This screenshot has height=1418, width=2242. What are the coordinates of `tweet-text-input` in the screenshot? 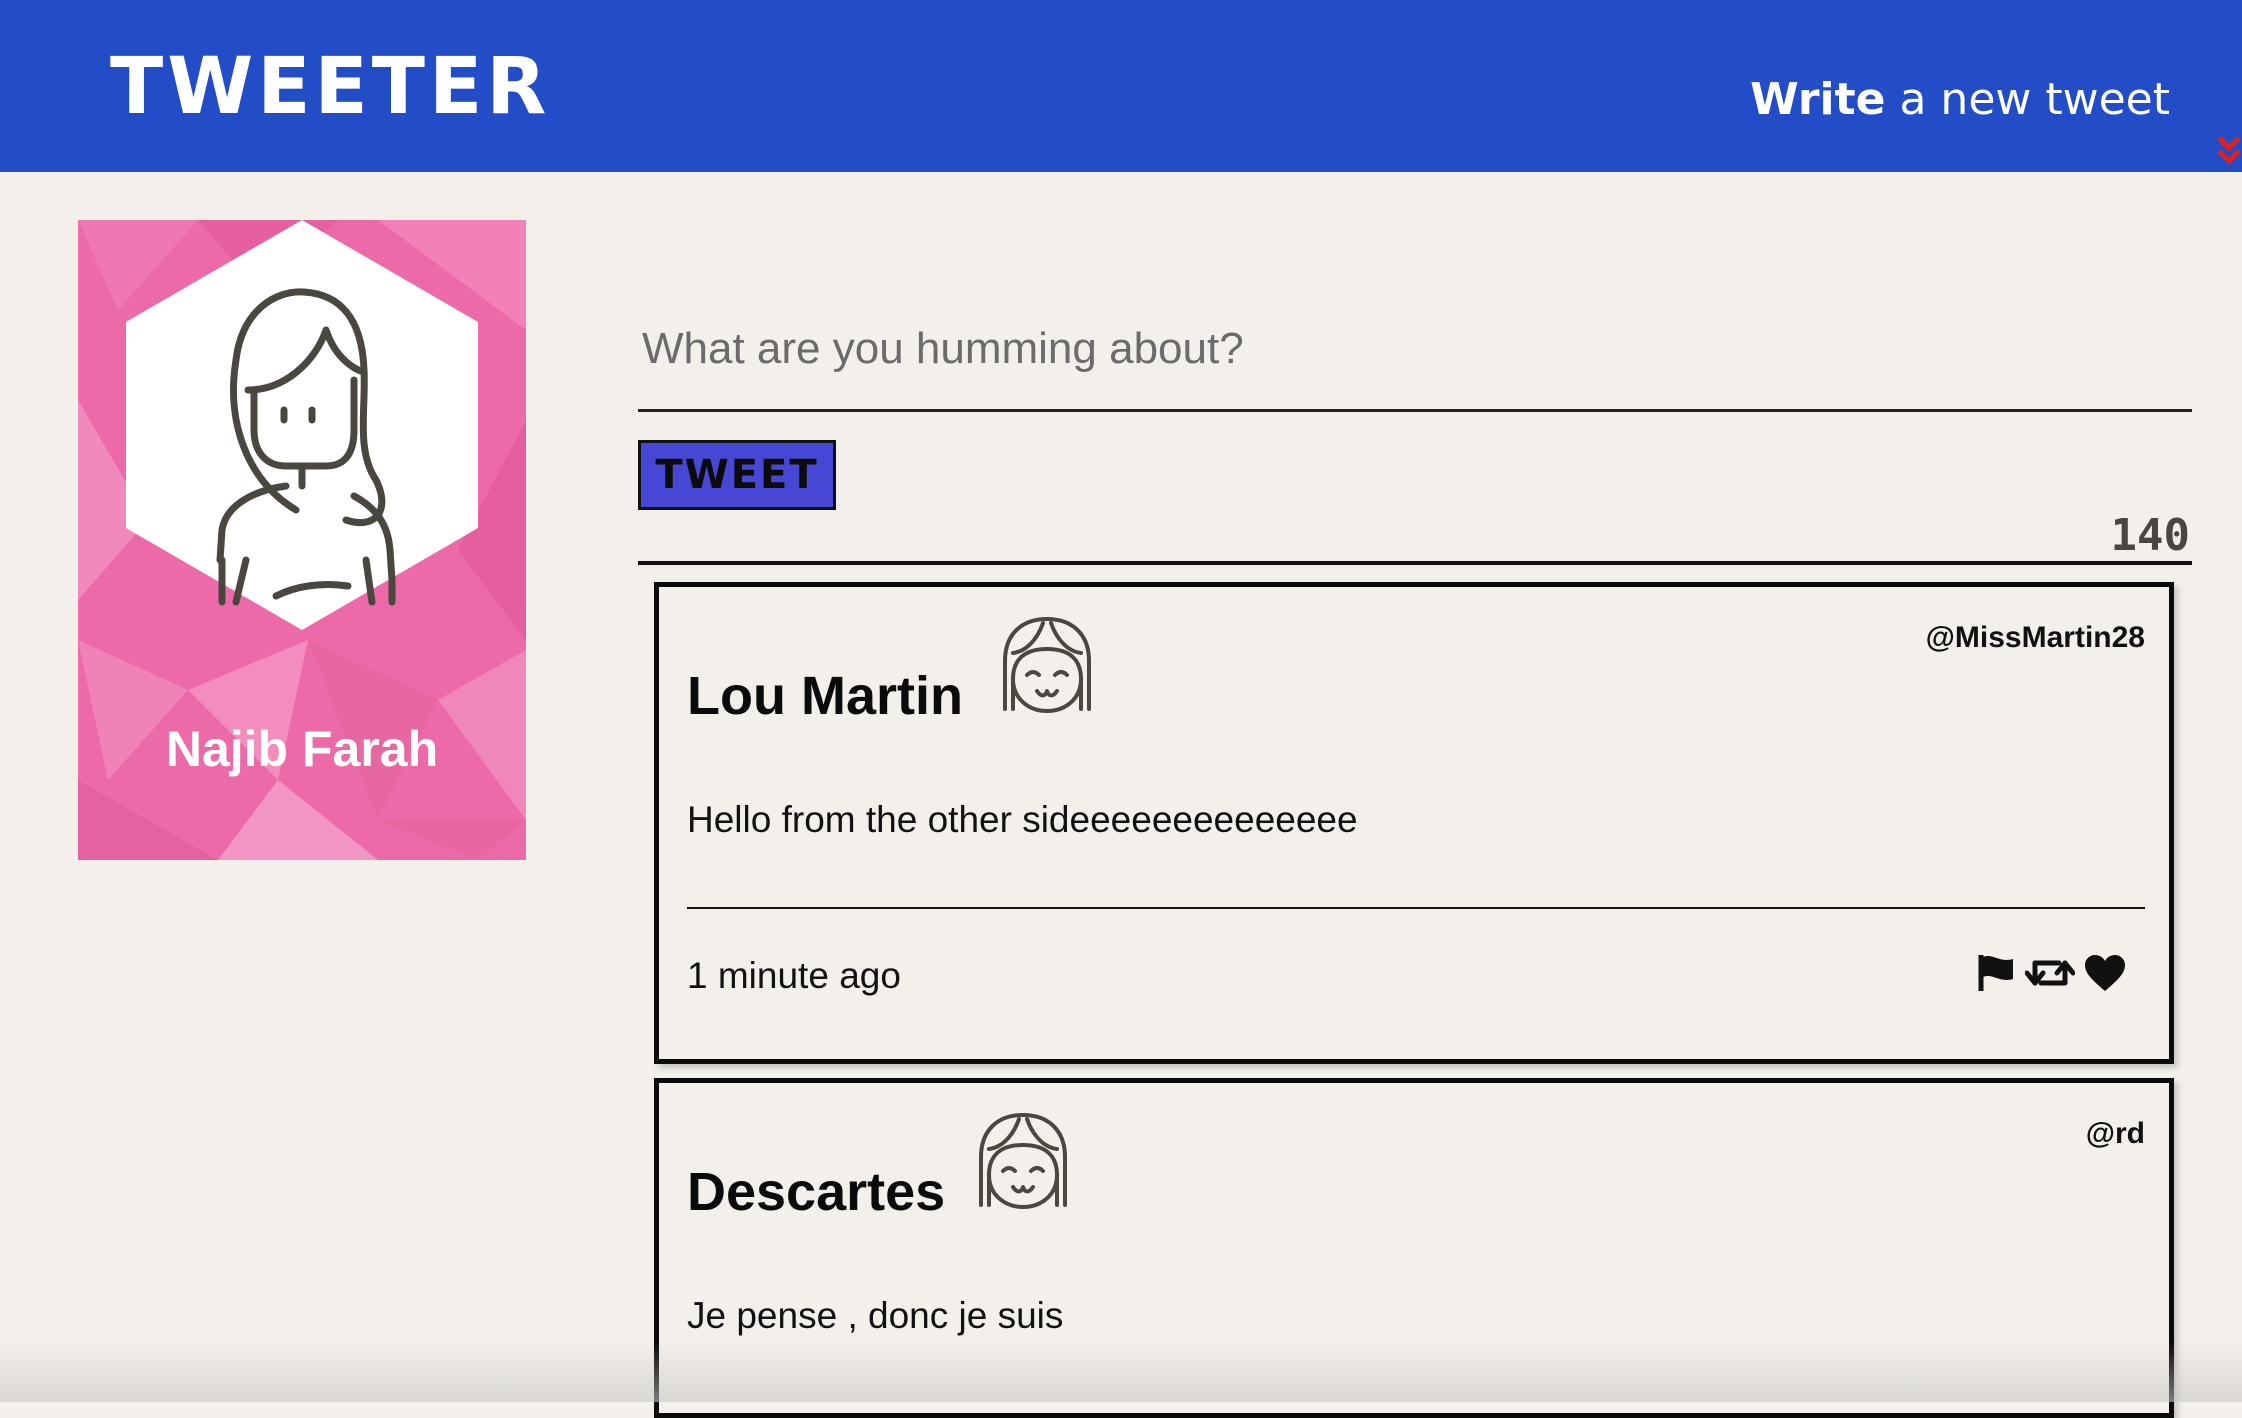 It's located at (1415, 350).